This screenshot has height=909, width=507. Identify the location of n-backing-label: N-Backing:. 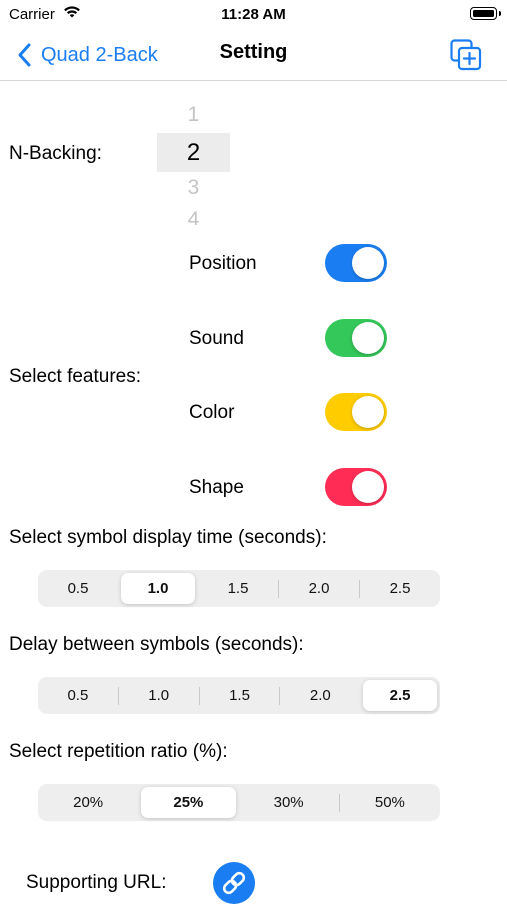
(55, 153).